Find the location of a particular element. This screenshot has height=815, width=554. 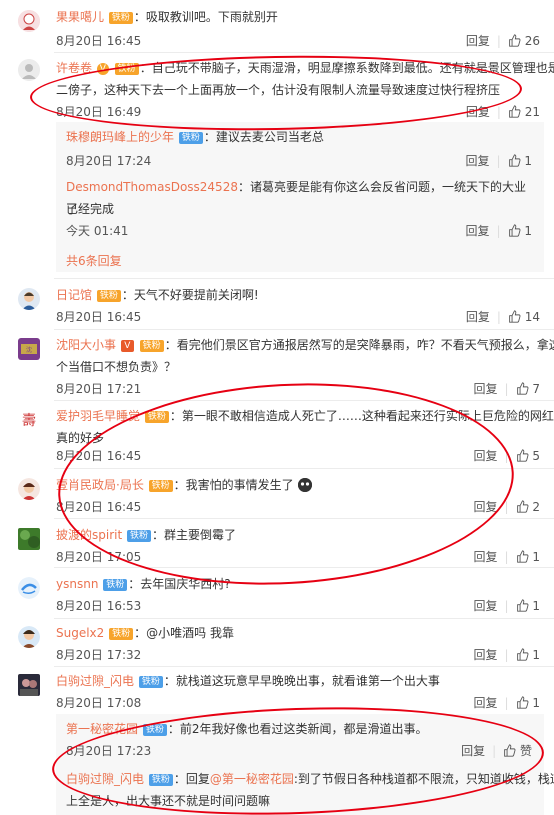

reply-user: 第一秘密花园 is located at coordinates (102, 729).